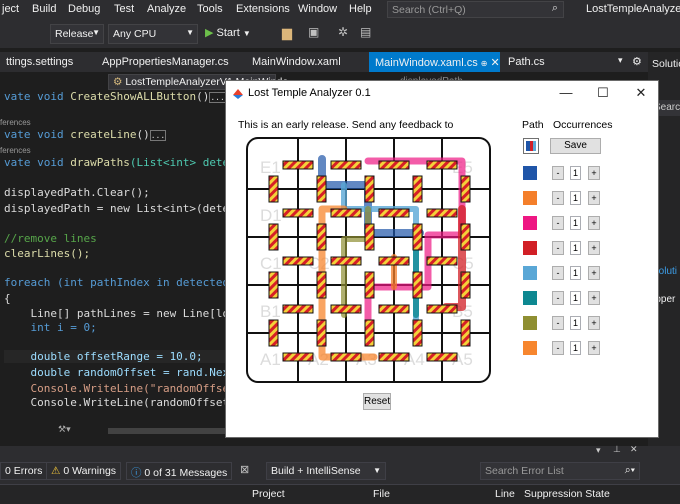 This screenshot has width=680, height=504. I want to click on tab-label: Path.cs, so click(526, 62).